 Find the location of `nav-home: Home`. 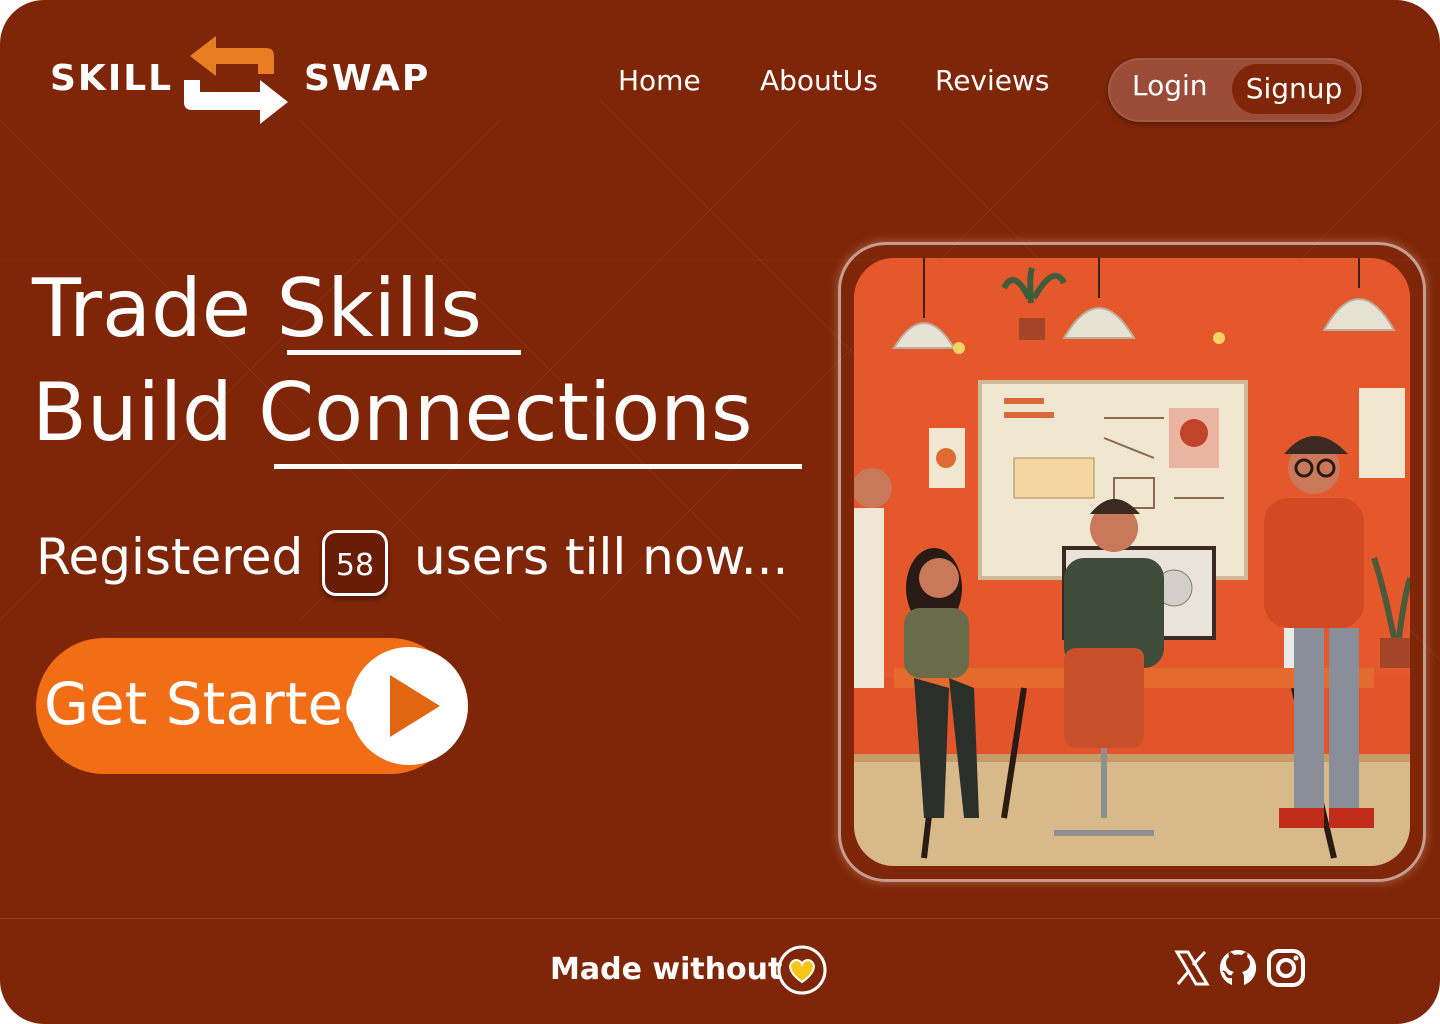

nav-home: Home is located at coordinates (659, 80).